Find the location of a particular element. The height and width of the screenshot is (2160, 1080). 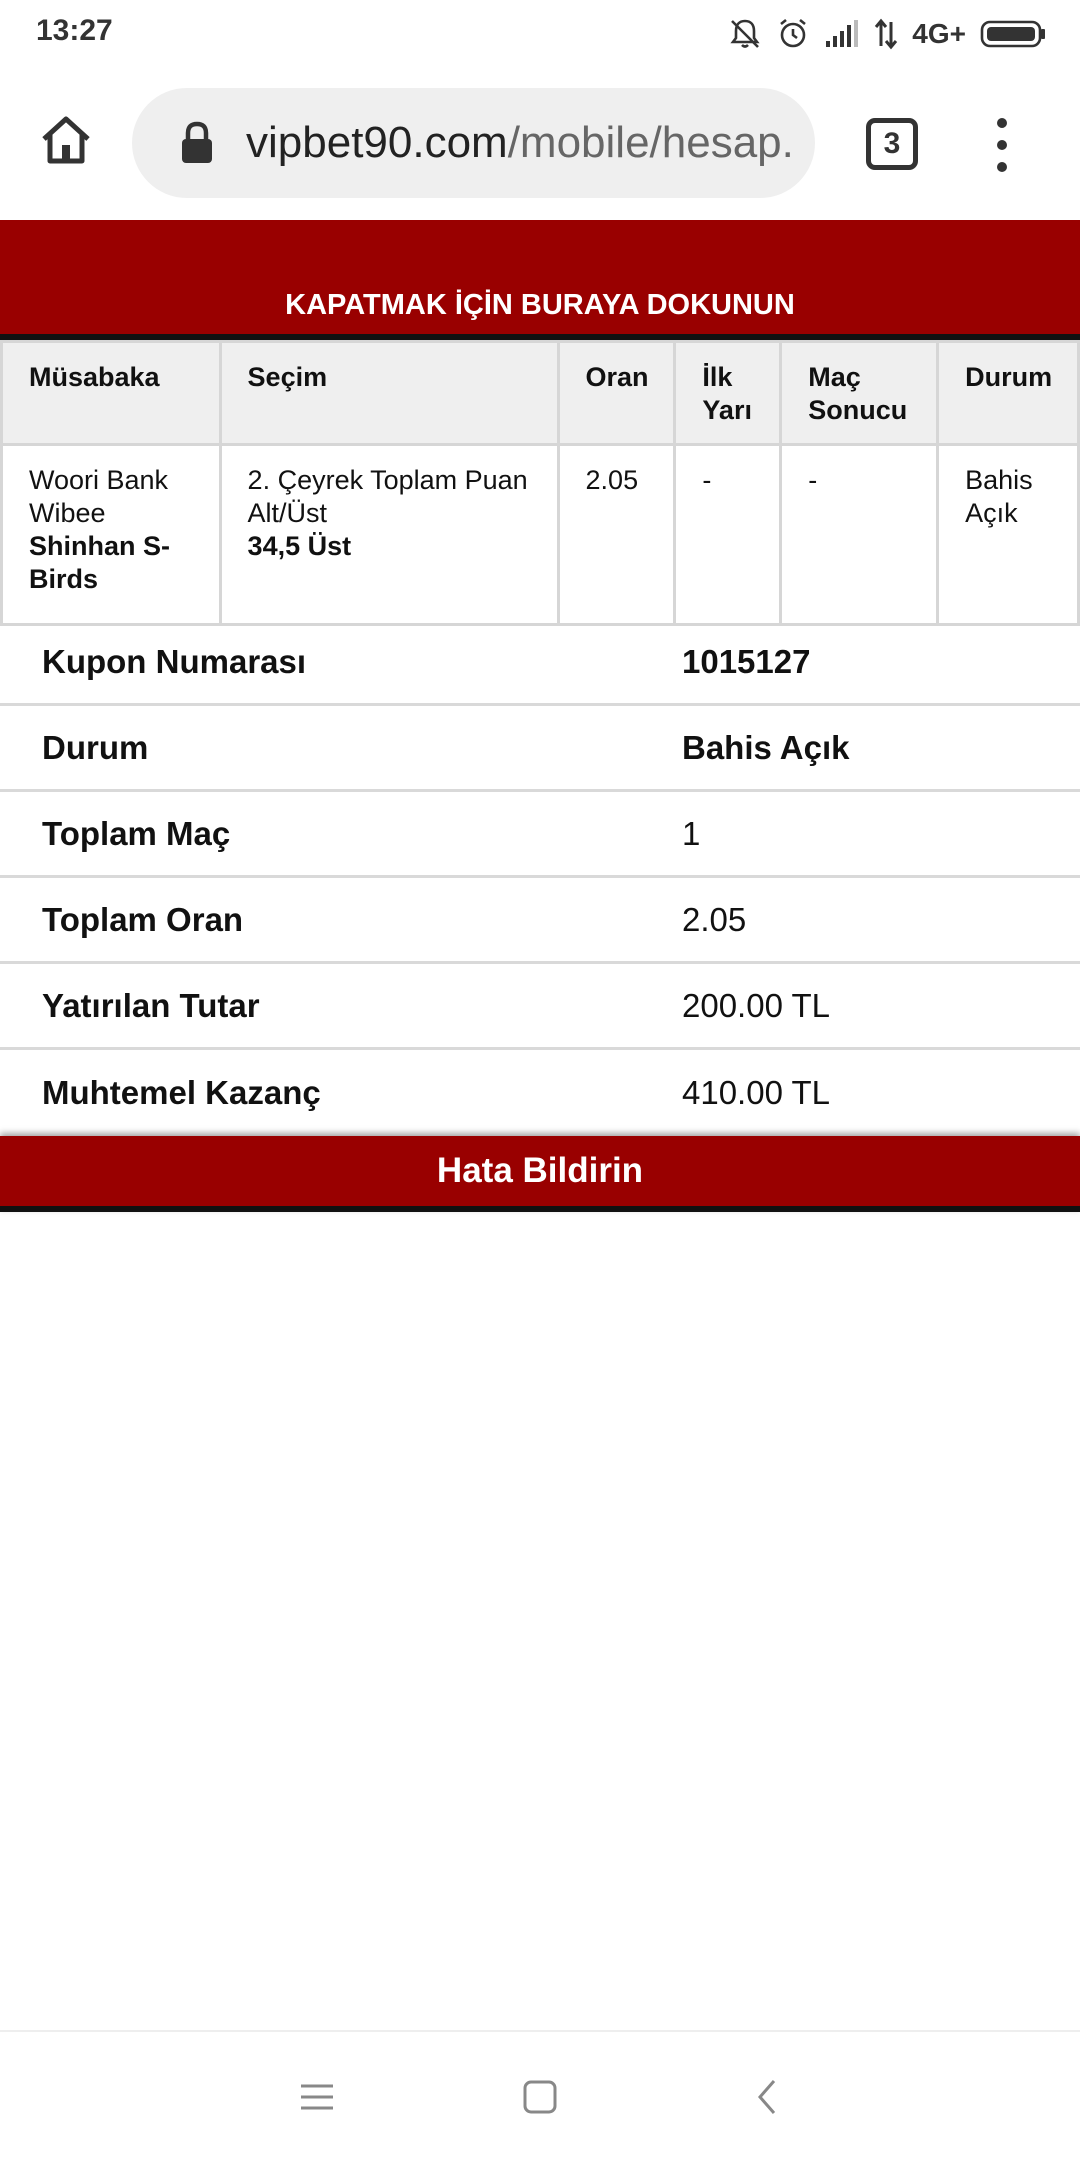

square-home-icon is located at coordinates (540, 2097).